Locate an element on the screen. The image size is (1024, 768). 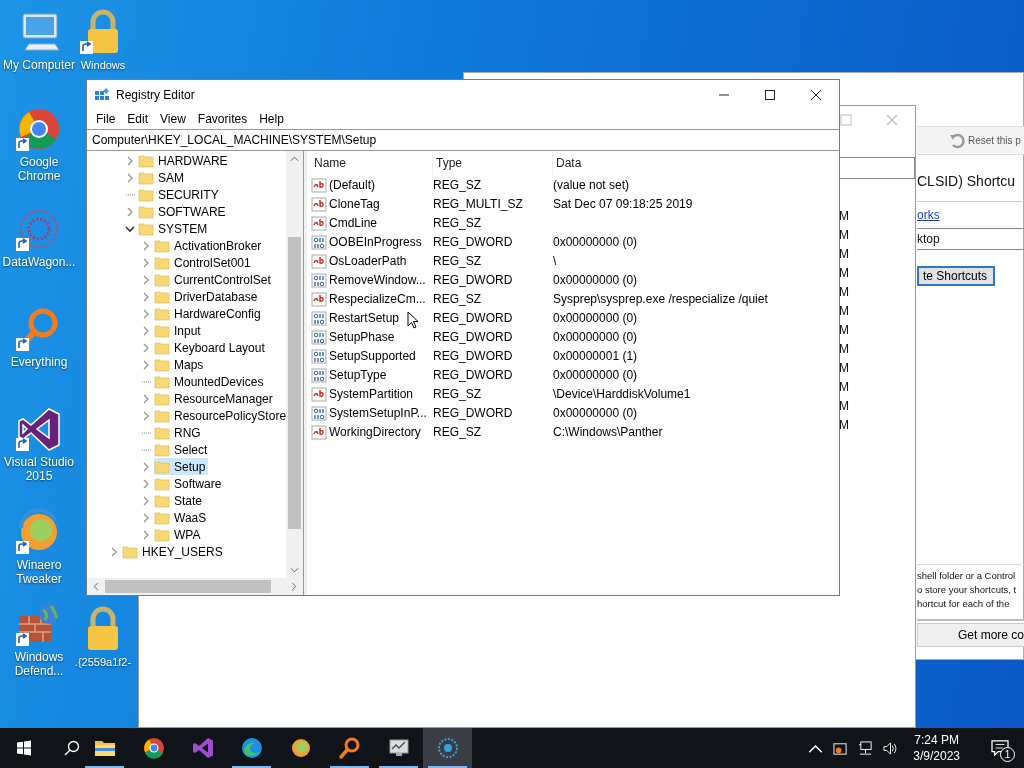
value-name: SetupSupported is located at coordinates (372, 355).